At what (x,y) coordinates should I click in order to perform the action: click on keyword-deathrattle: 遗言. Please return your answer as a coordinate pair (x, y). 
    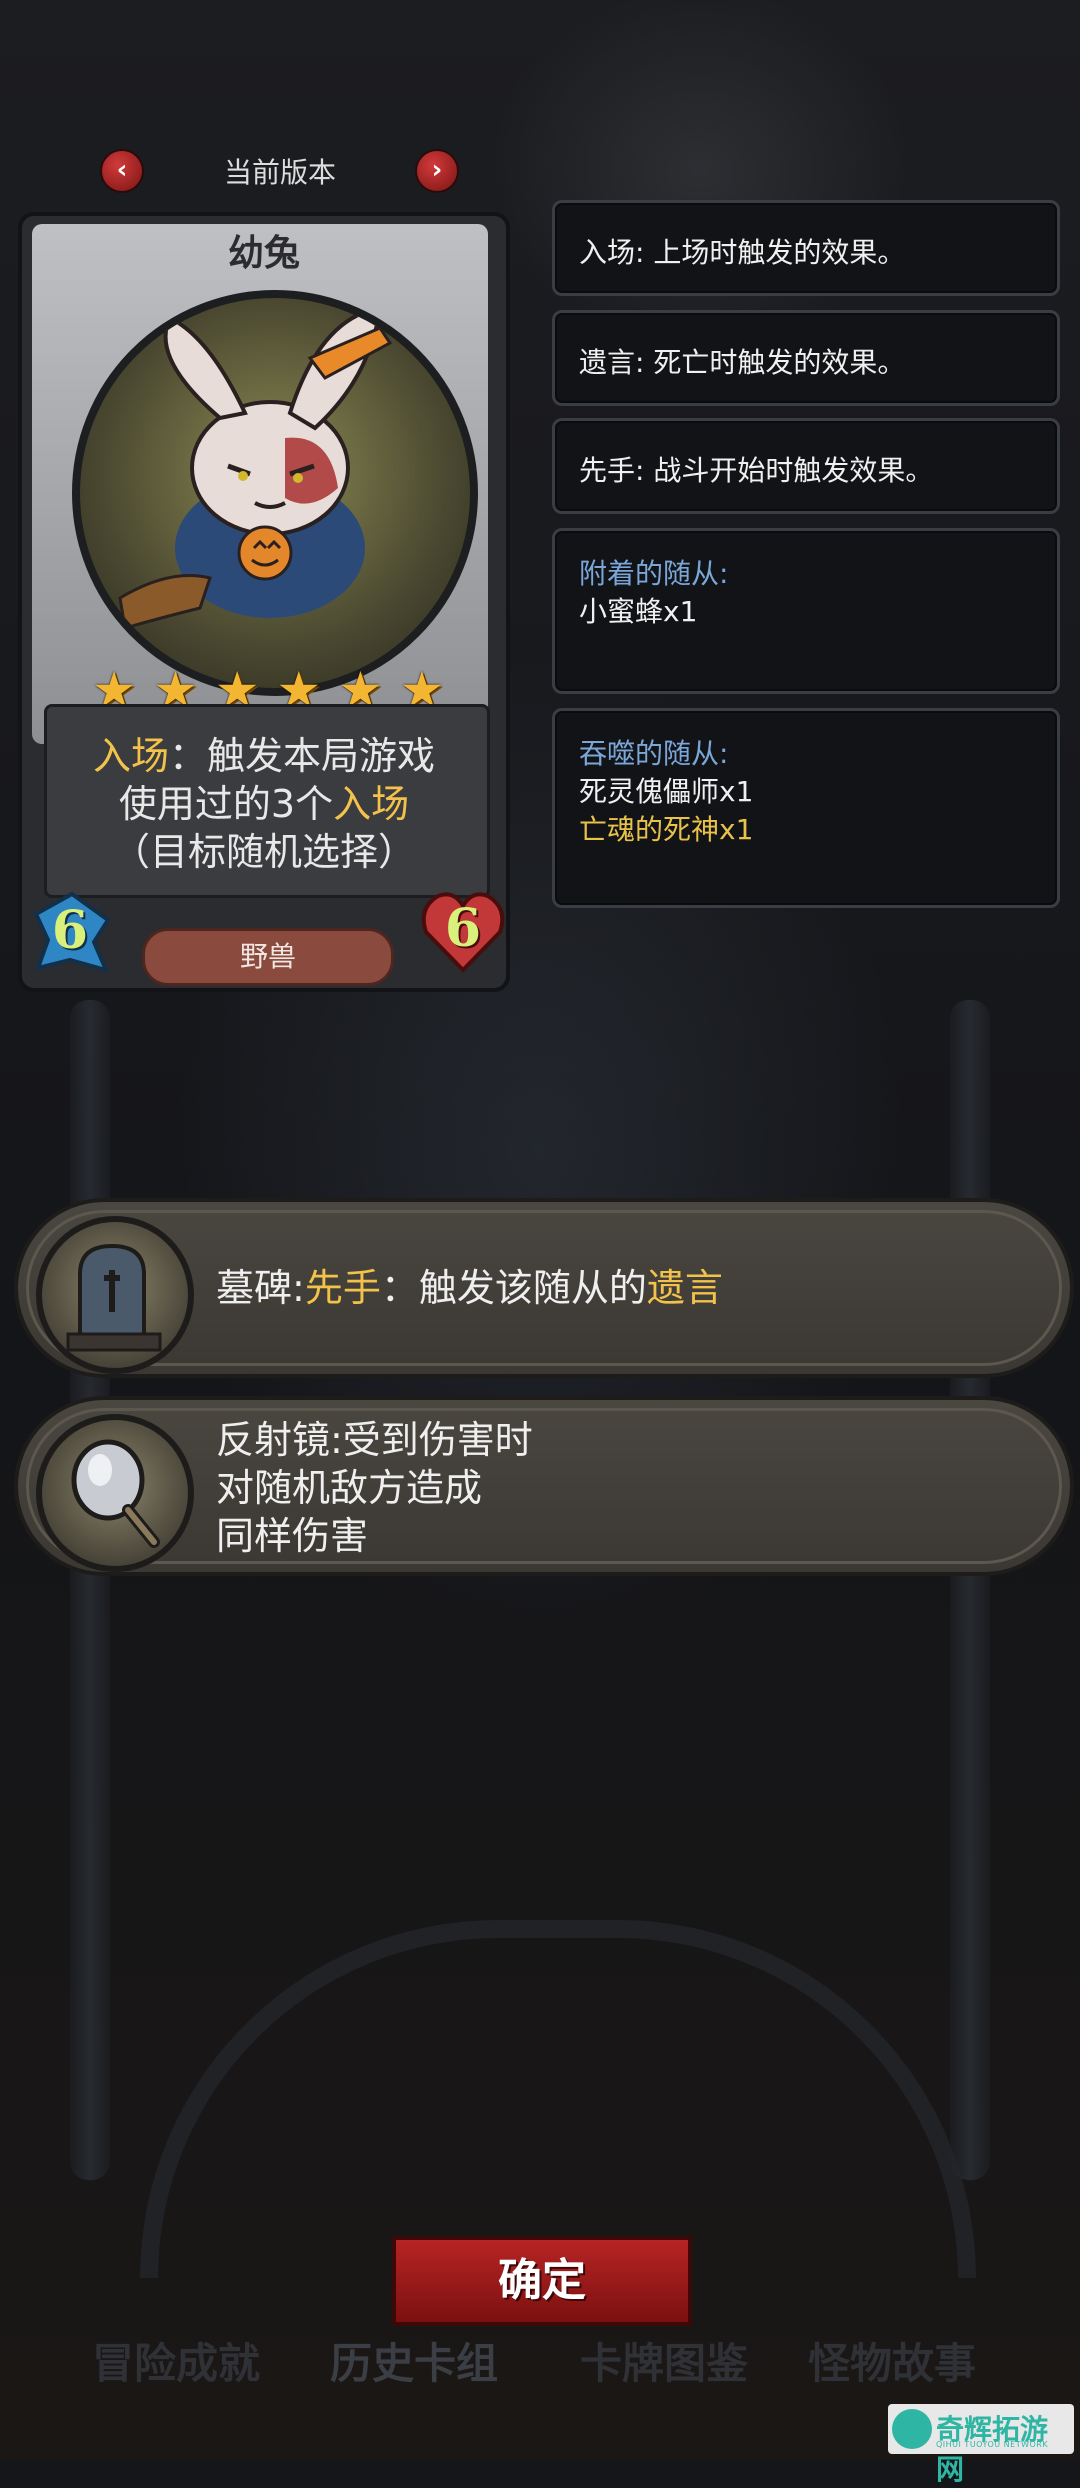
    Looking at the image, I should click on (684, 1288).